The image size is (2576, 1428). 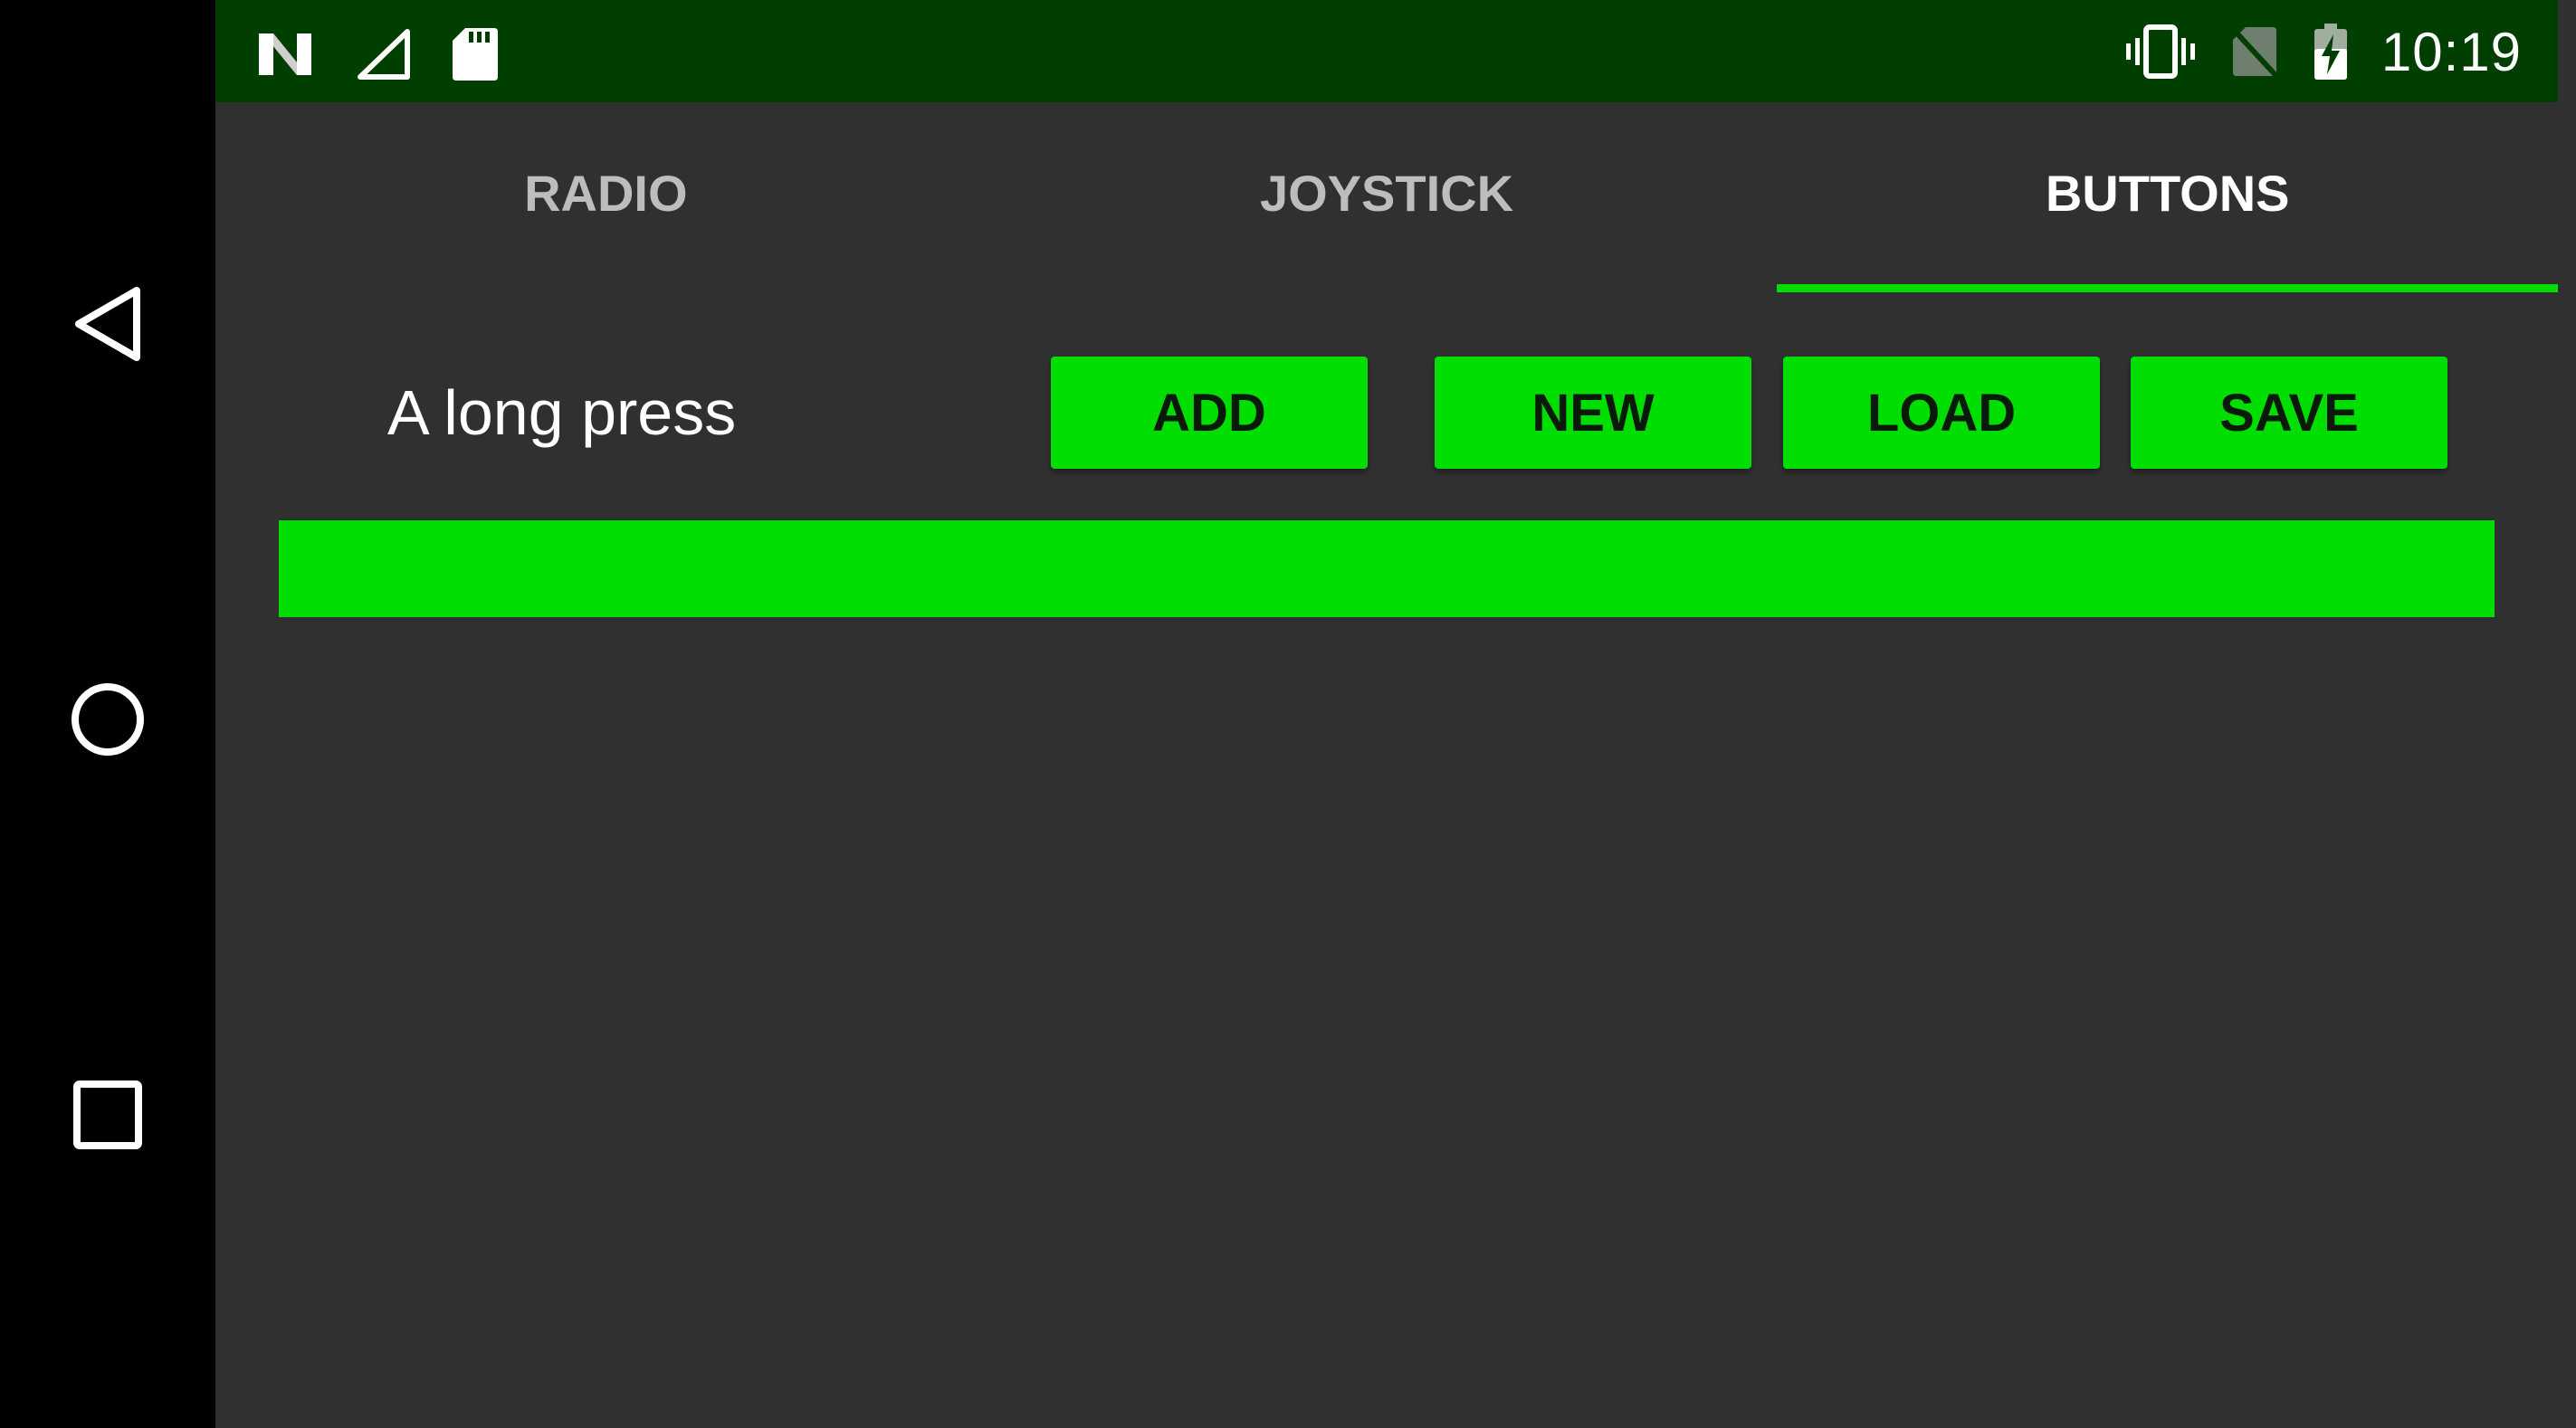 I want to click on status-bar: 10:19, so click(x=1387, y=51).